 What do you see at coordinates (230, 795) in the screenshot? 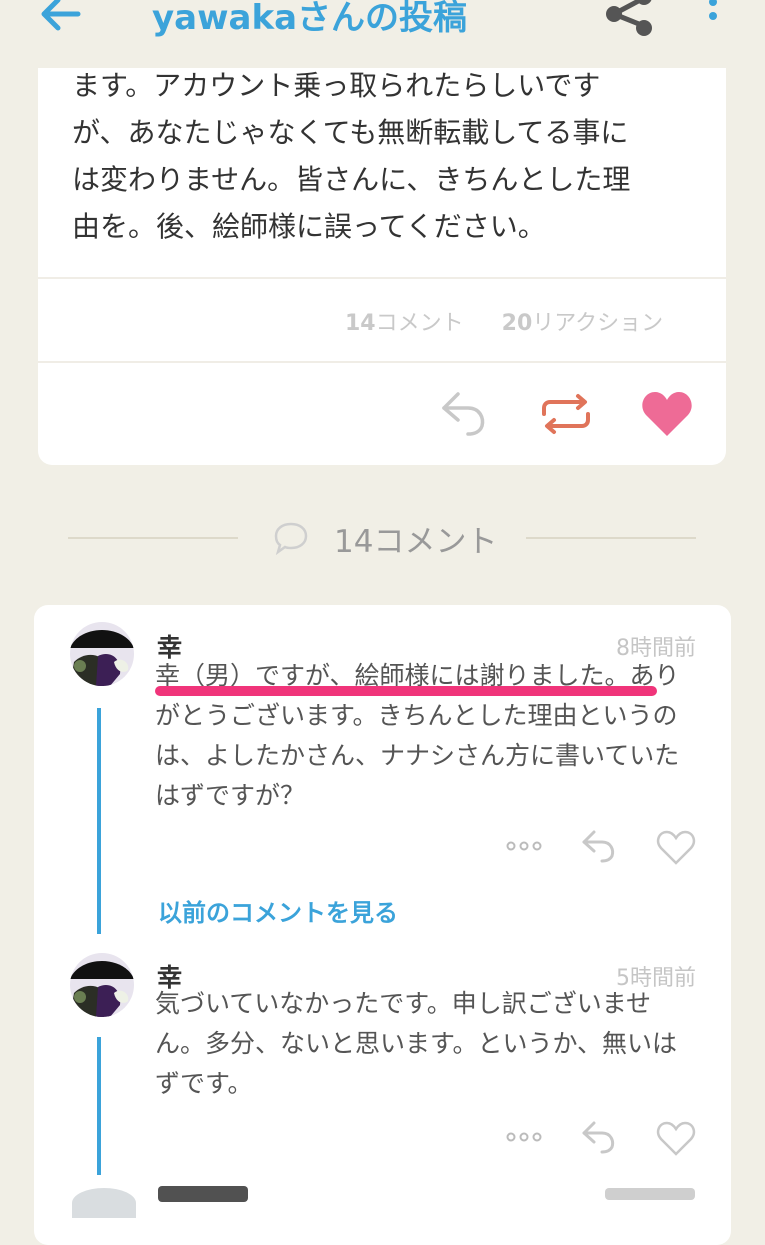
I see `comment-line: はずですが？` at bounding box center [230, 795].